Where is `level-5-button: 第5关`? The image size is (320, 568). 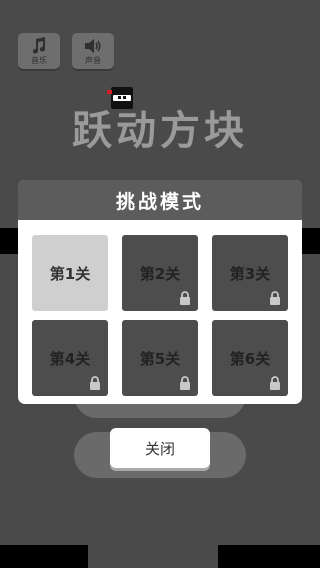
level-5-button: 第5关 is located at coordinates (160, 358).